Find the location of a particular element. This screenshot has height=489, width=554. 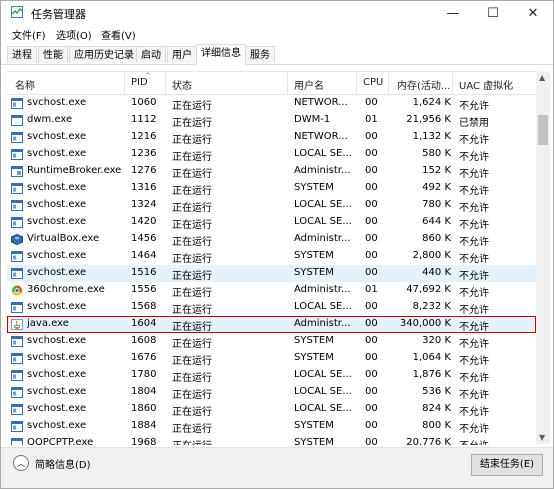

tab-details: 详细信息 is located at coordinates (221, 54).